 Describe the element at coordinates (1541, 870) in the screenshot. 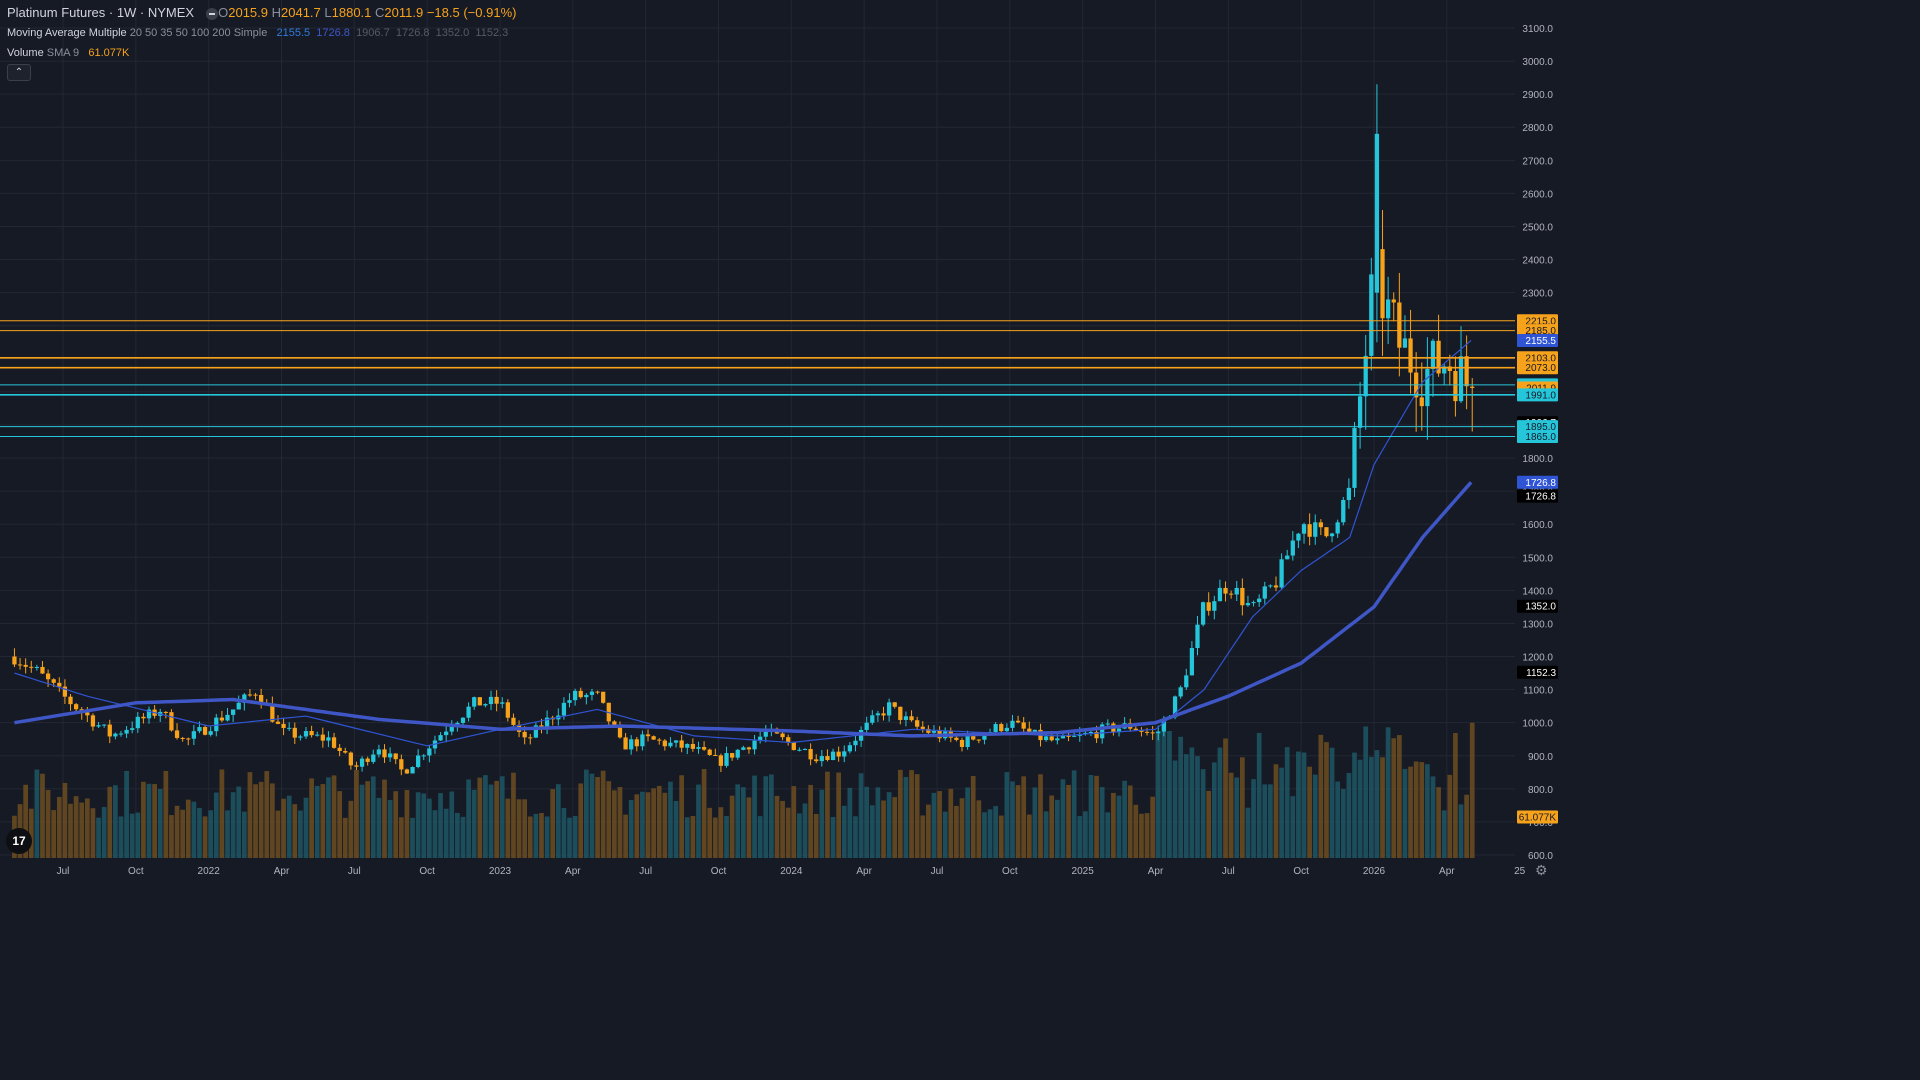

I see `gear-icon: ⚙` at that location.